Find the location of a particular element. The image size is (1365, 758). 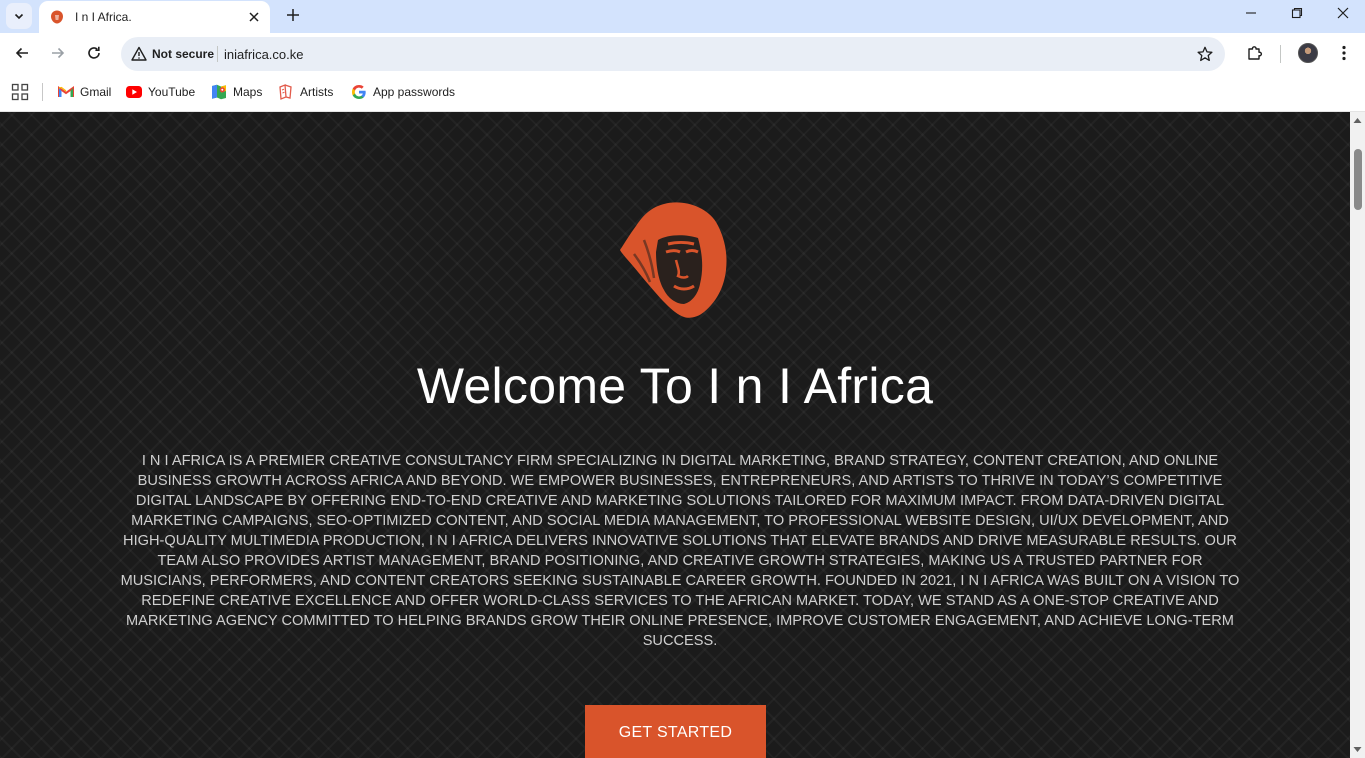

get-started-button: GET STARTED is located at coordinates (675, 731).